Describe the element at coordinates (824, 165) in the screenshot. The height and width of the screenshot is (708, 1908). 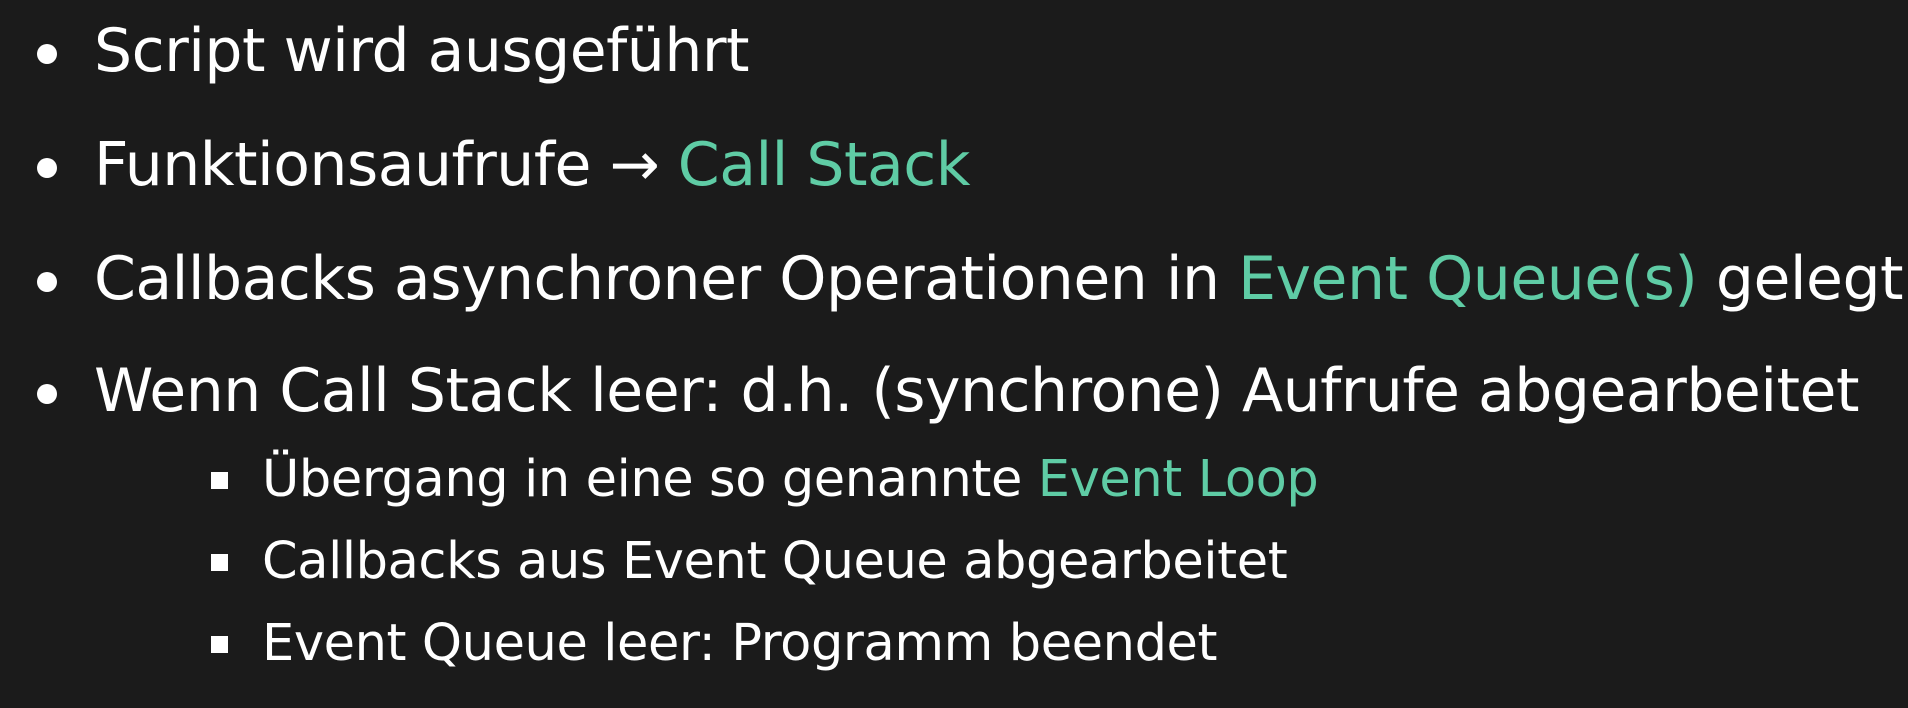
I see `highlight-call-stack: Call Stack` at that location.